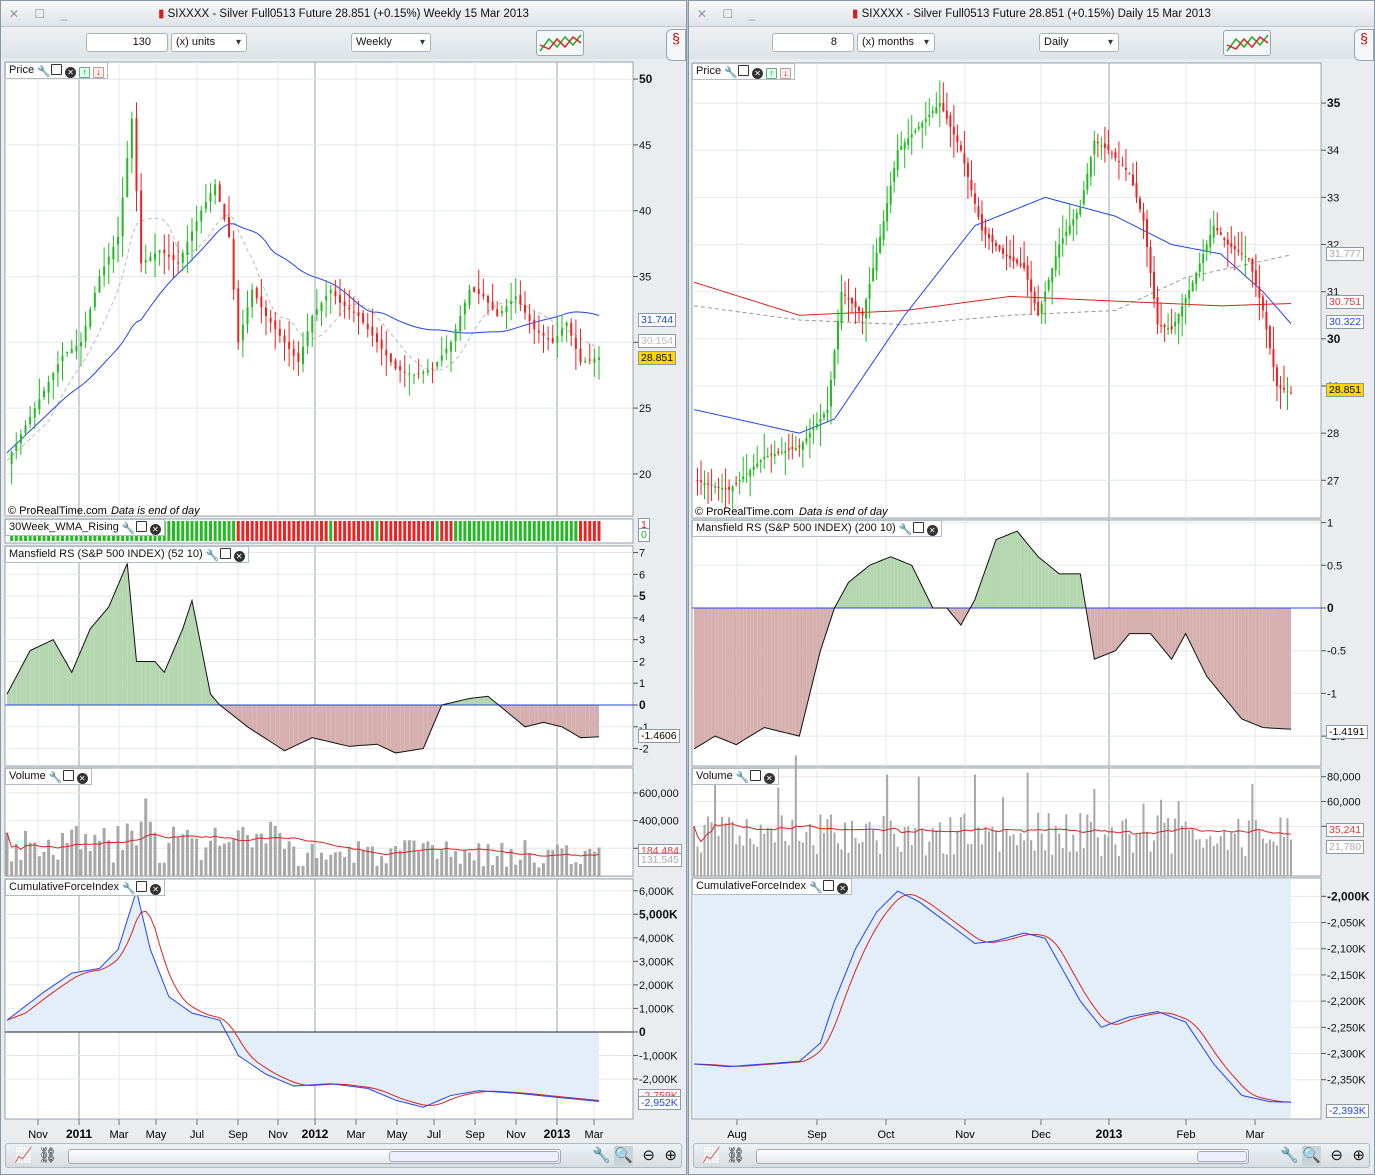 The image size is (1375, 1175). What do you see at coordinates (1333, 151) in the screenshot?
I see `axis-tick-label: 34` at bounding box center [1333, 151].